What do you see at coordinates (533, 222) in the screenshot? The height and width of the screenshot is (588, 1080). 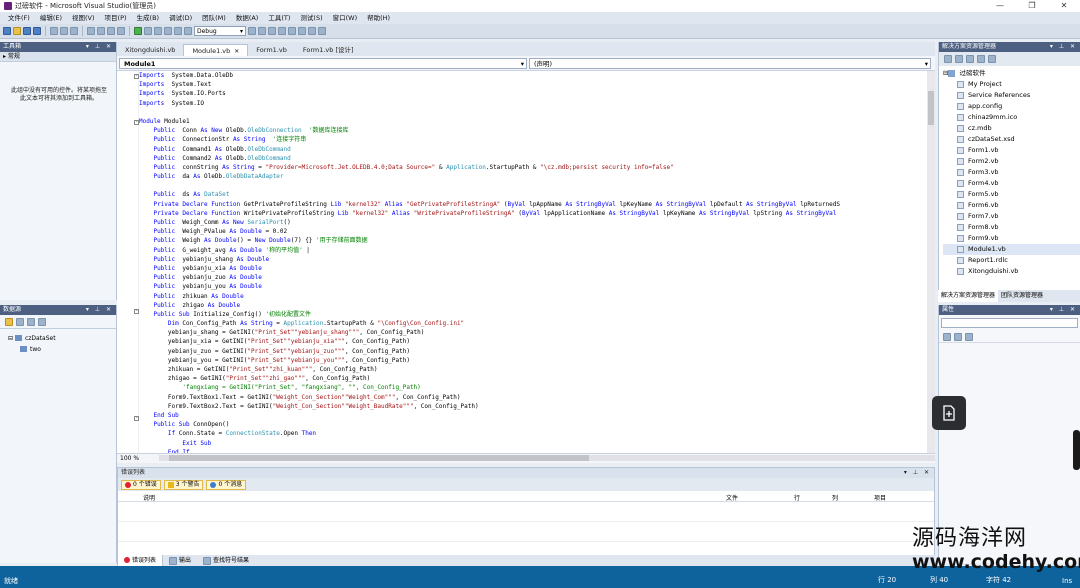 I see `code-line: Public Weigh_Comm As New SerialPort()` at bounding box center [533, 222].